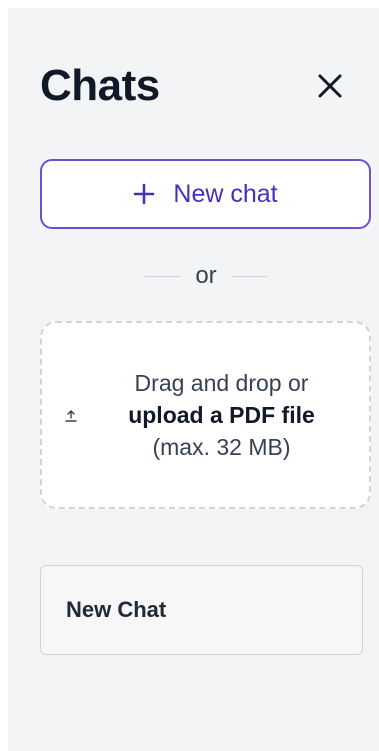 The image size is (379, 751). Describe the element at coordinates (248, 276) in the screenshot. I see `divider-line-right` at that location.